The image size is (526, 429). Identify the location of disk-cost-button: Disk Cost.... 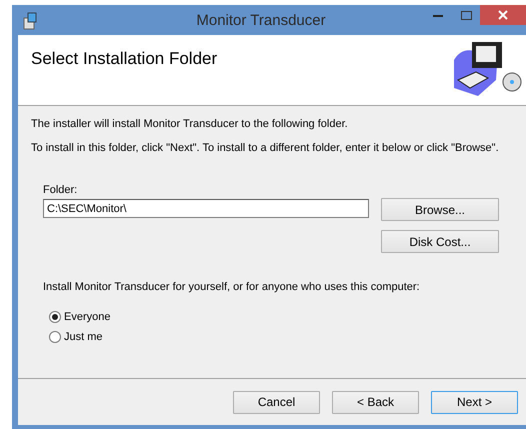
(440, 241).